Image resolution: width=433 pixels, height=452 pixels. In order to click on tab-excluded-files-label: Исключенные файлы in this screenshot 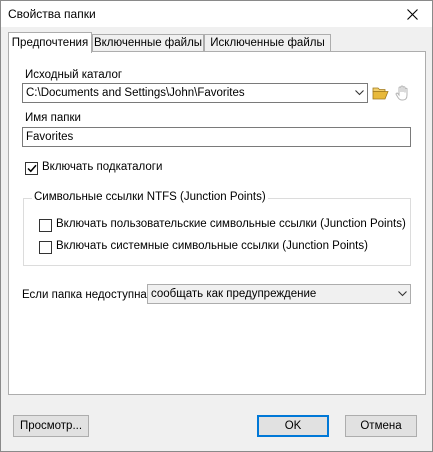, I will do `click(267, 43)`.